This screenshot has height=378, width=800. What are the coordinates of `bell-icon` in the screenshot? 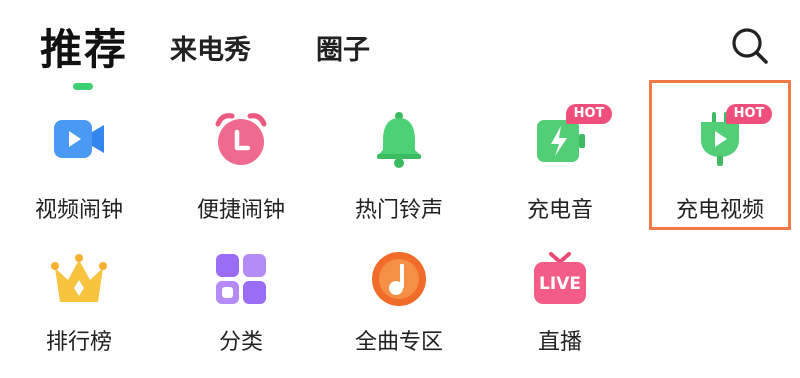 It's located at (399, 140).